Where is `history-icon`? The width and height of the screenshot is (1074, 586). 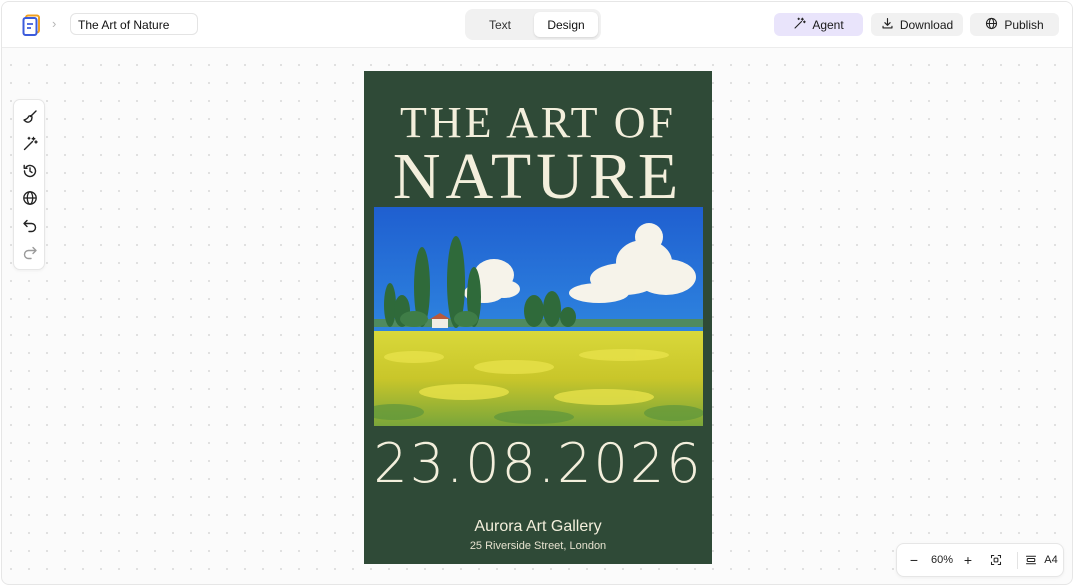 history-icon is located at coordinates (29, 170).